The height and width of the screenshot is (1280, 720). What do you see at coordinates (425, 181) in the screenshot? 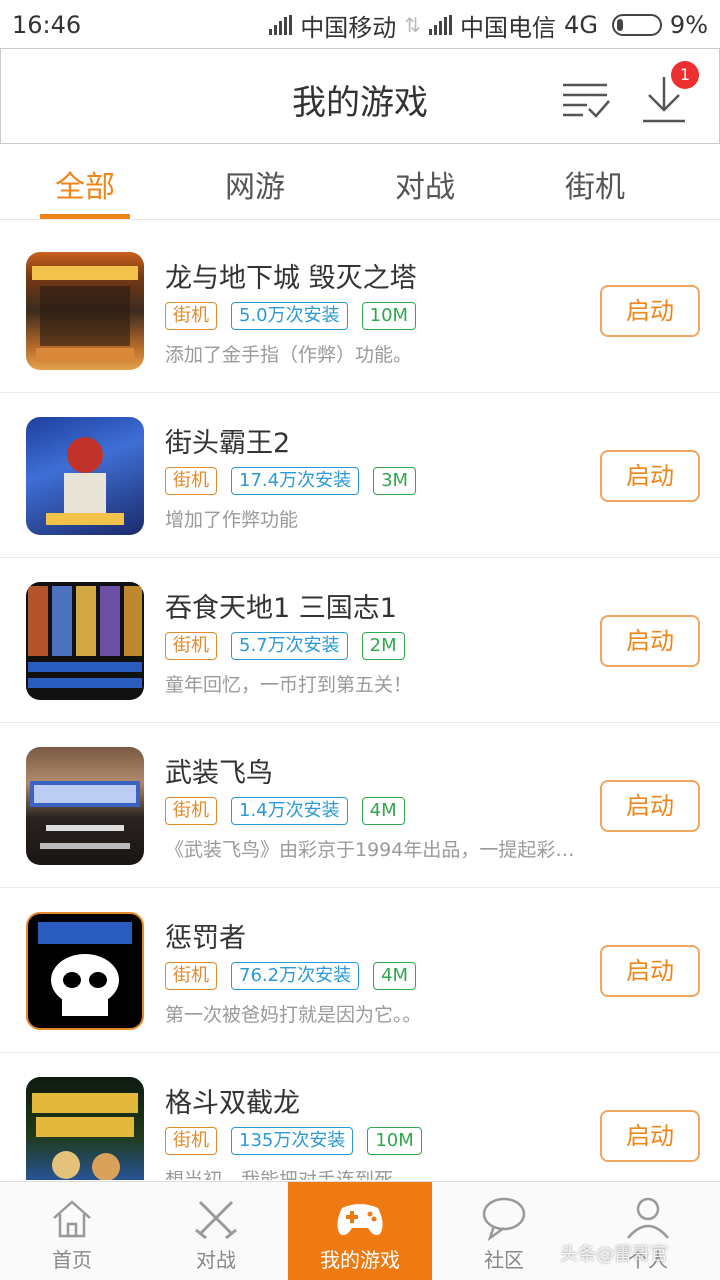
I see `tab-battle: 对战` at bounding box center [425, 181].